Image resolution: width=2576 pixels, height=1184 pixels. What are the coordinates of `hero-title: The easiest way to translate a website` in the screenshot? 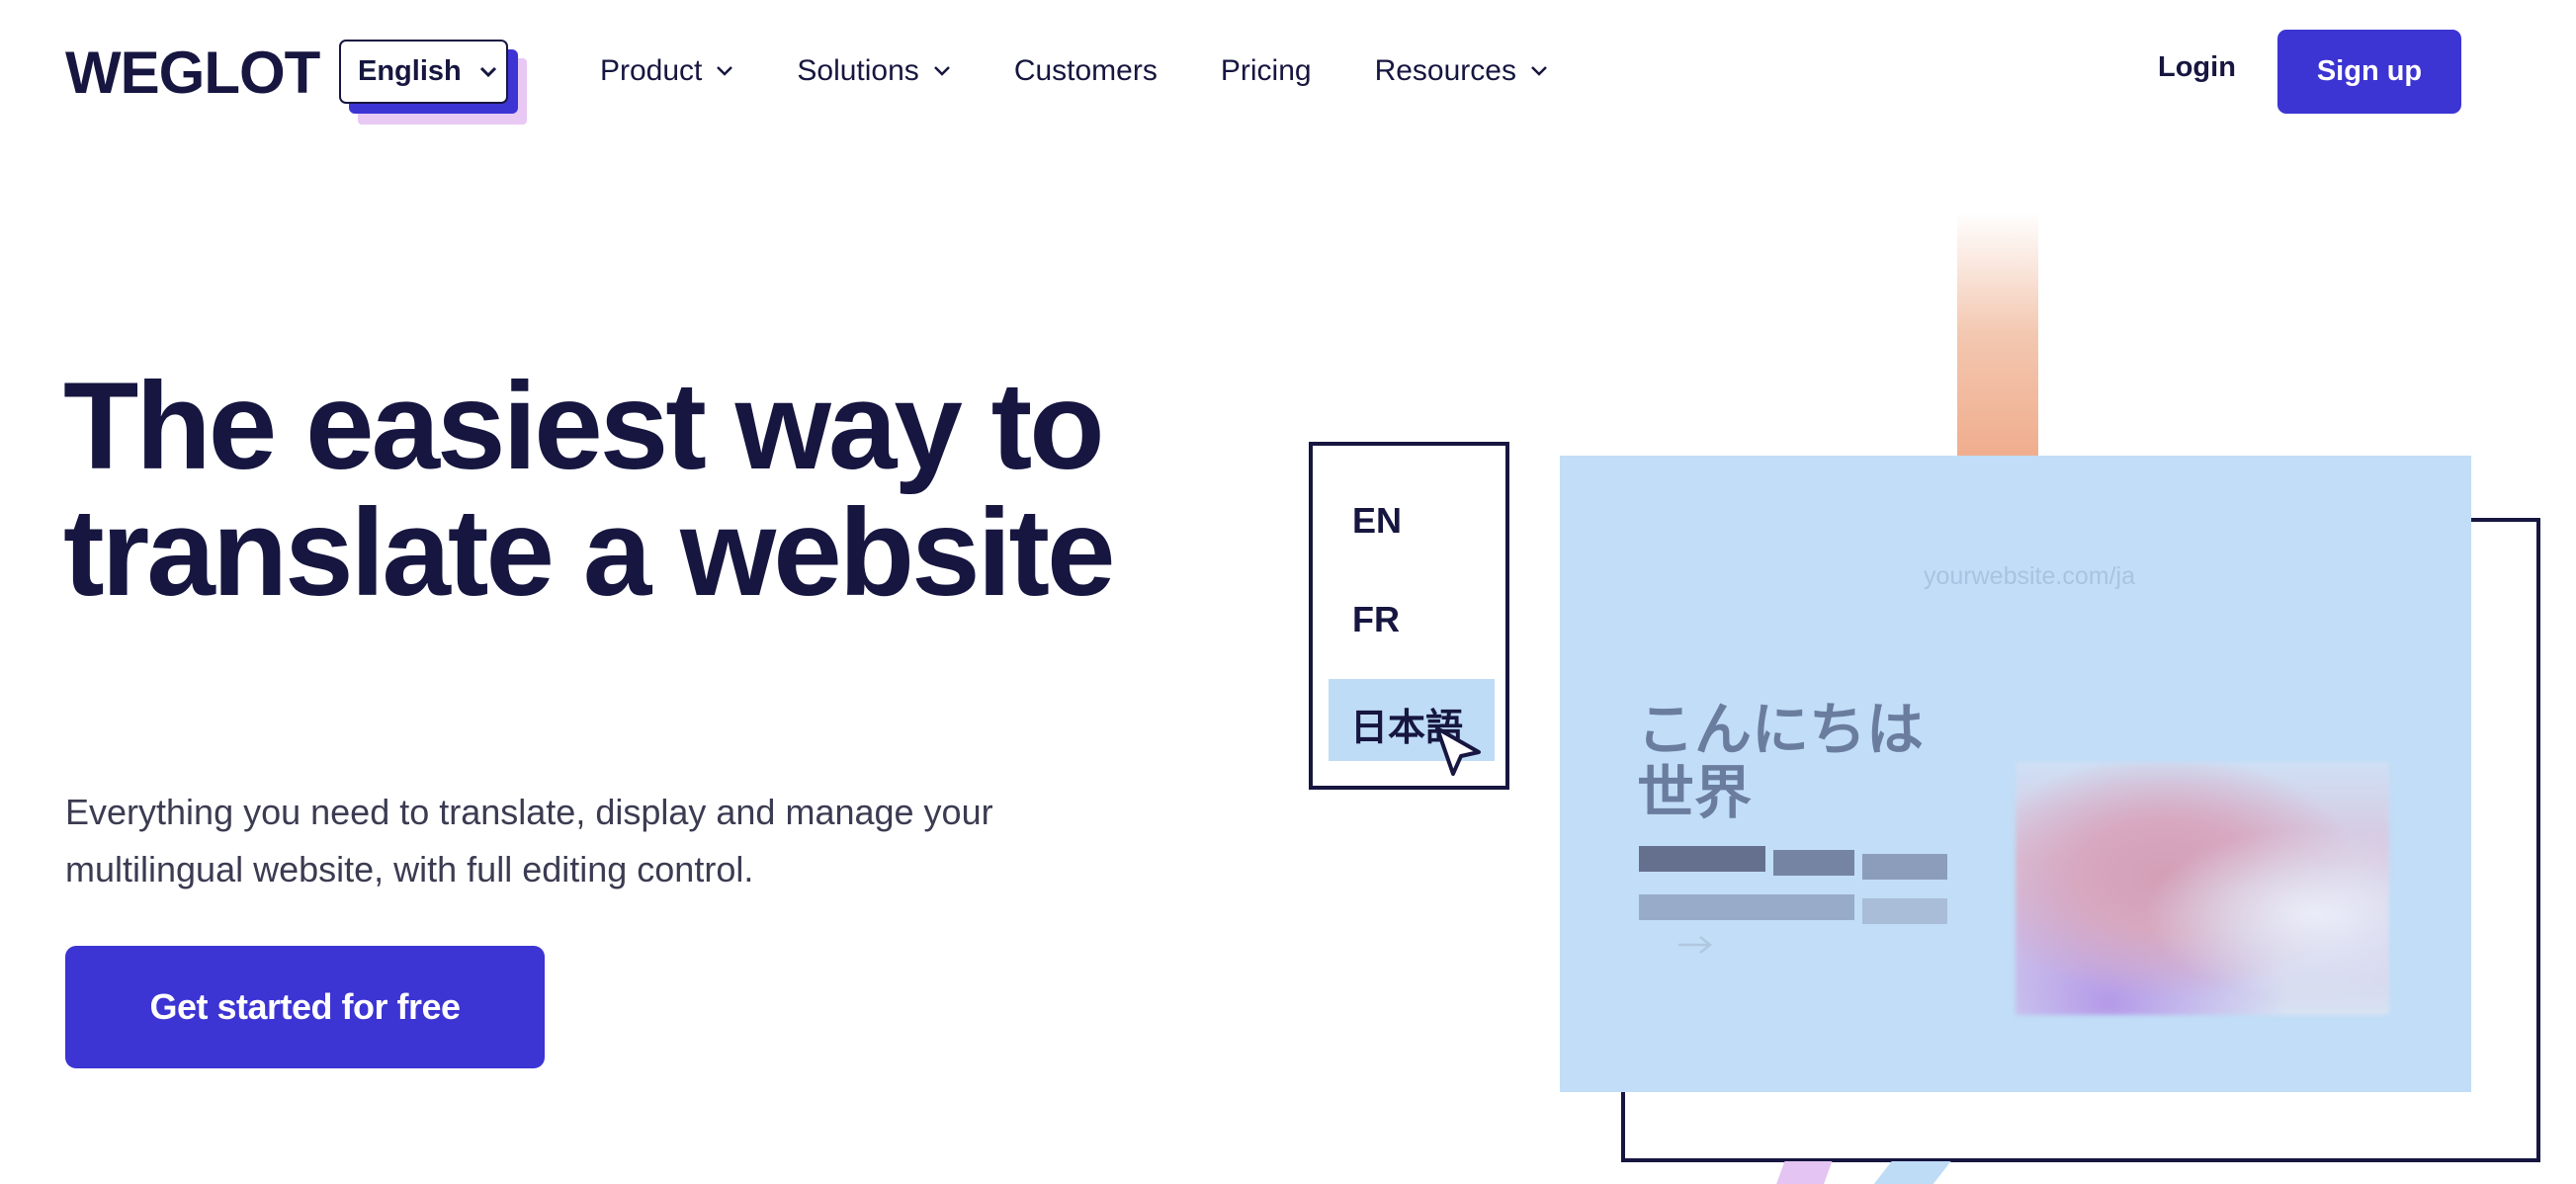 It's located at (589, 490).